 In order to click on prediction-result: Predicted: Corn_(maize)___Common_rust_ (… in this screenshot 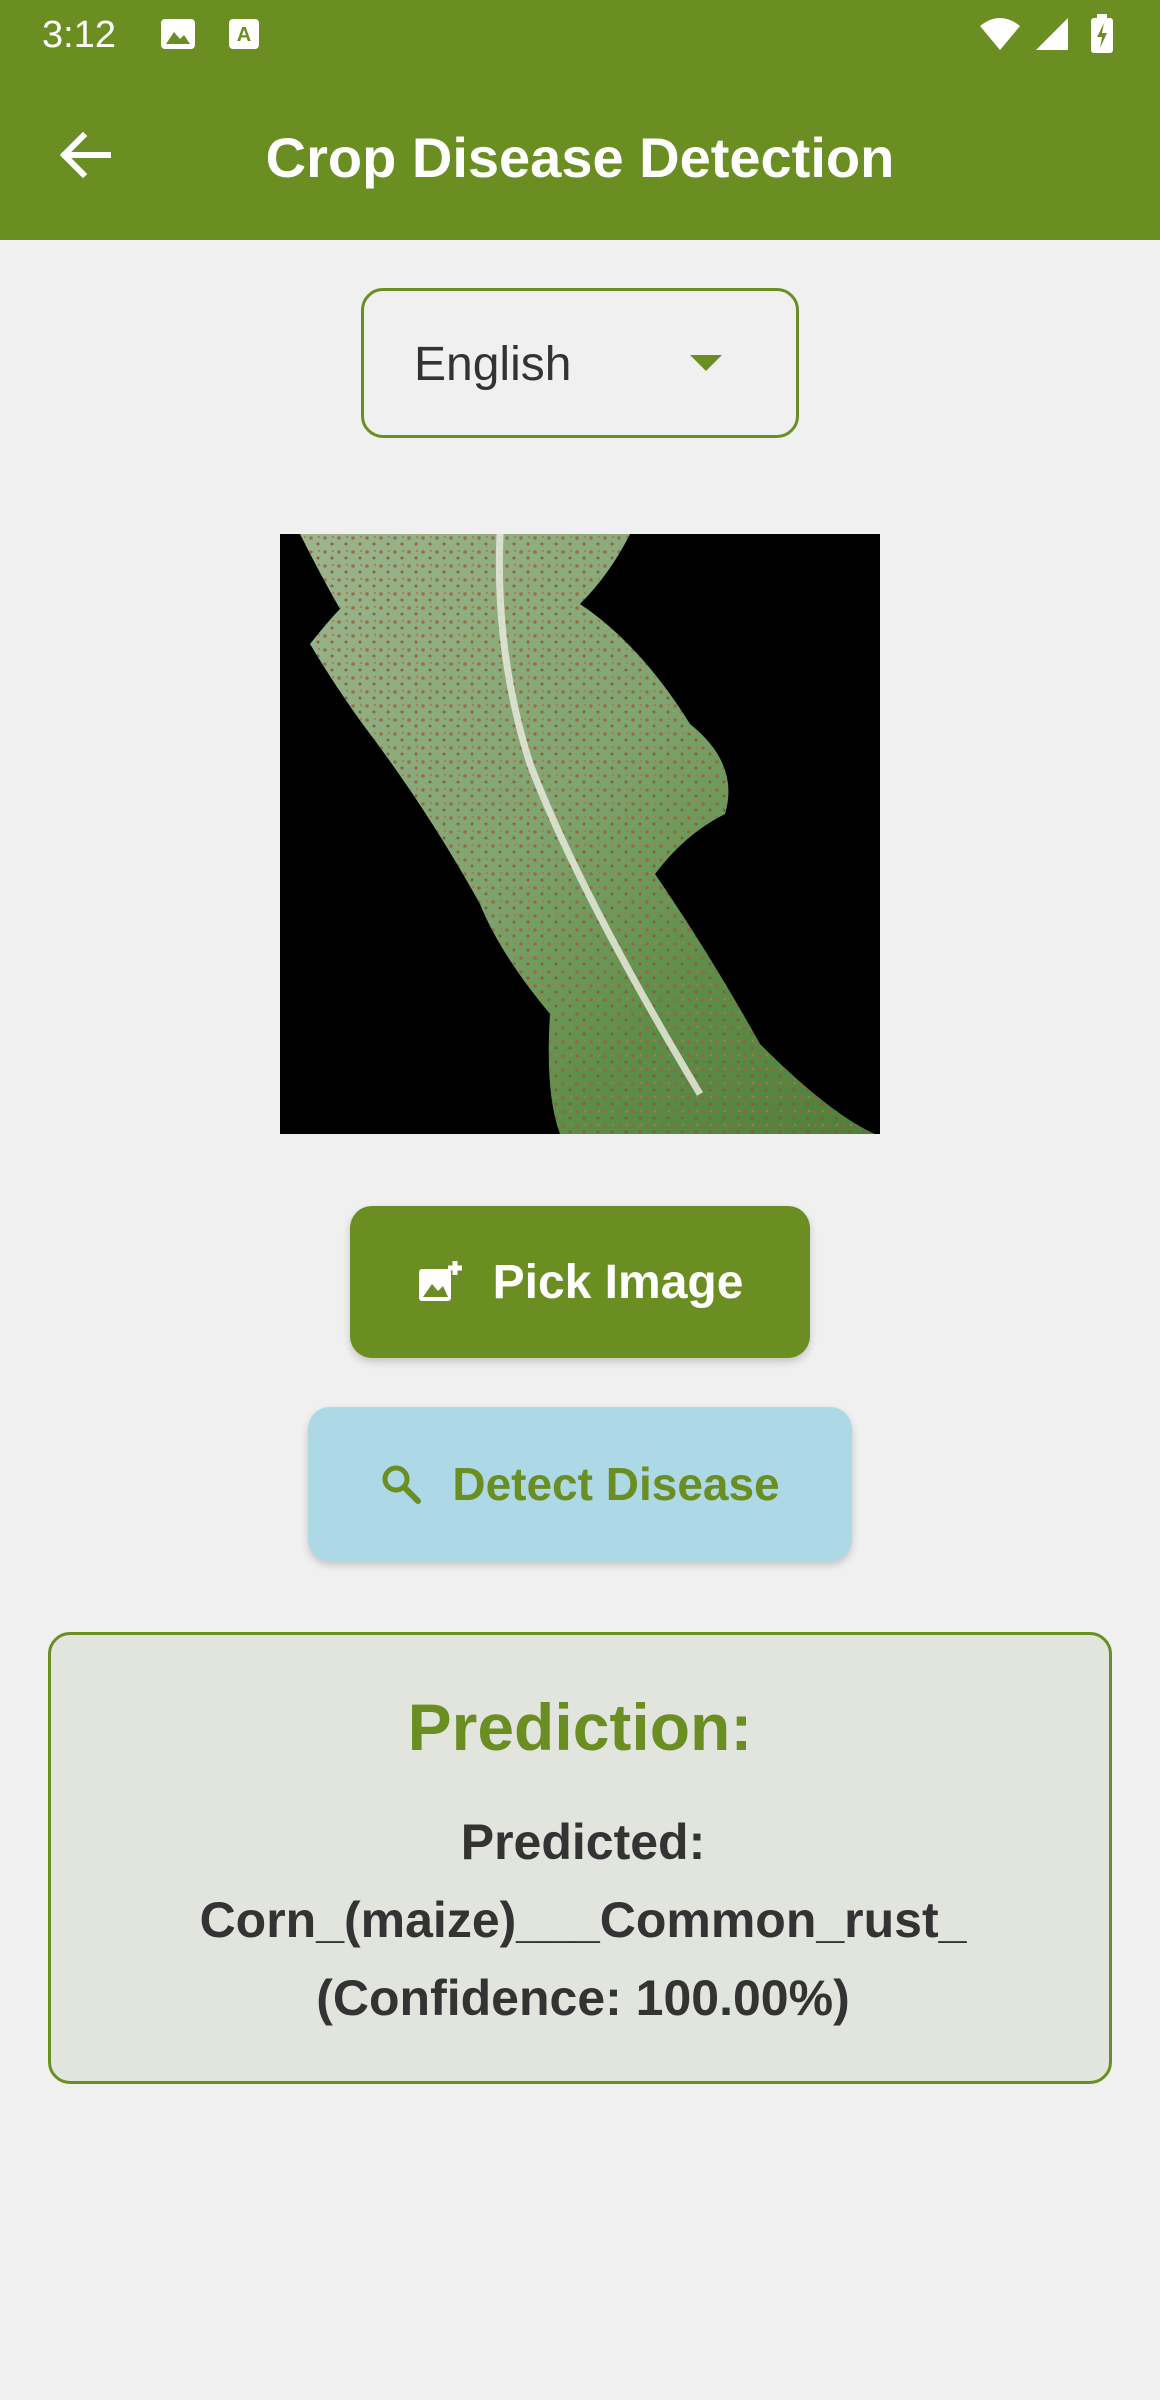, I will do `click(583, 1920)`.